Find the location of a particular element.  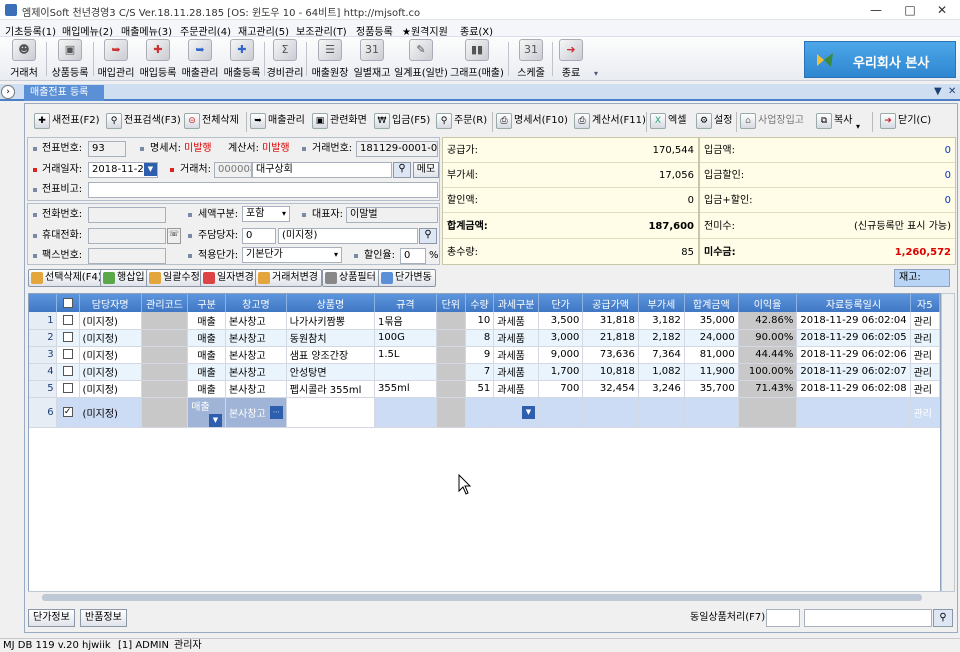

cell-price: 3,500 is located at coordinates (561, 321).